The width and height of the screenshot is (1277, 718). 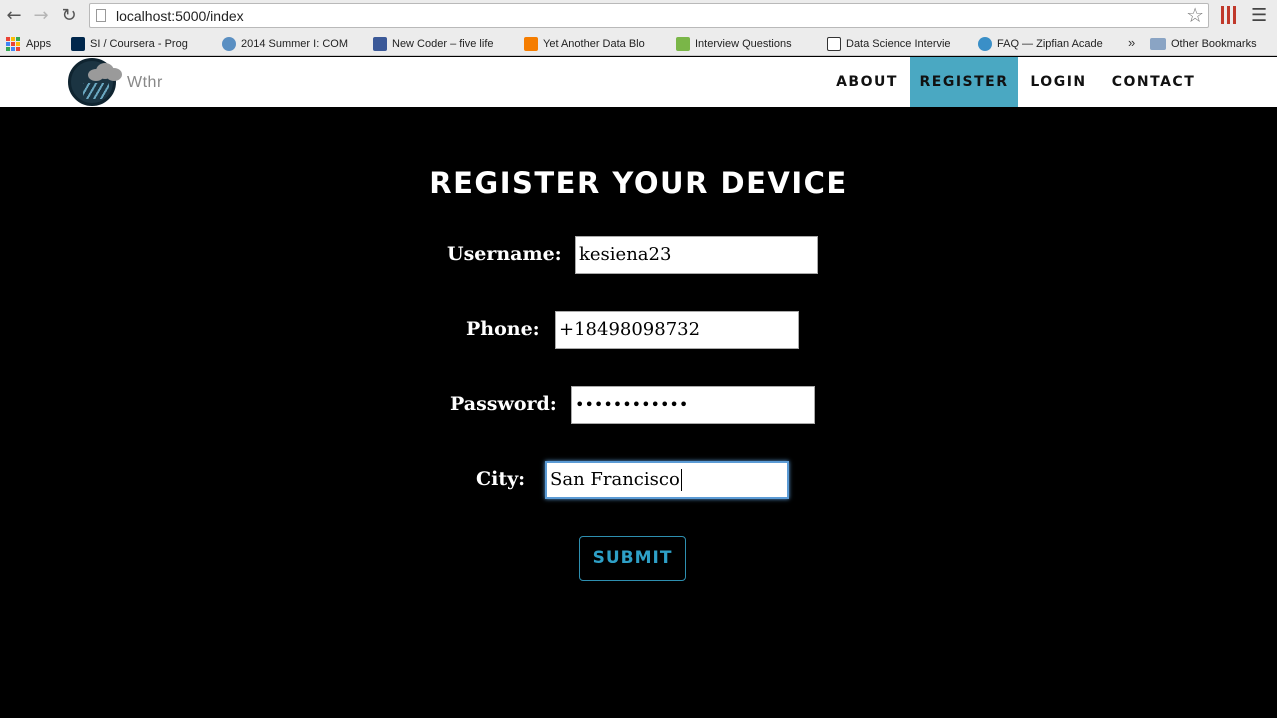 What do you see at coordinates (632, 558) in the screenshot?
I see `submit-button: SUBMIT` at bounding box center [632, 558].